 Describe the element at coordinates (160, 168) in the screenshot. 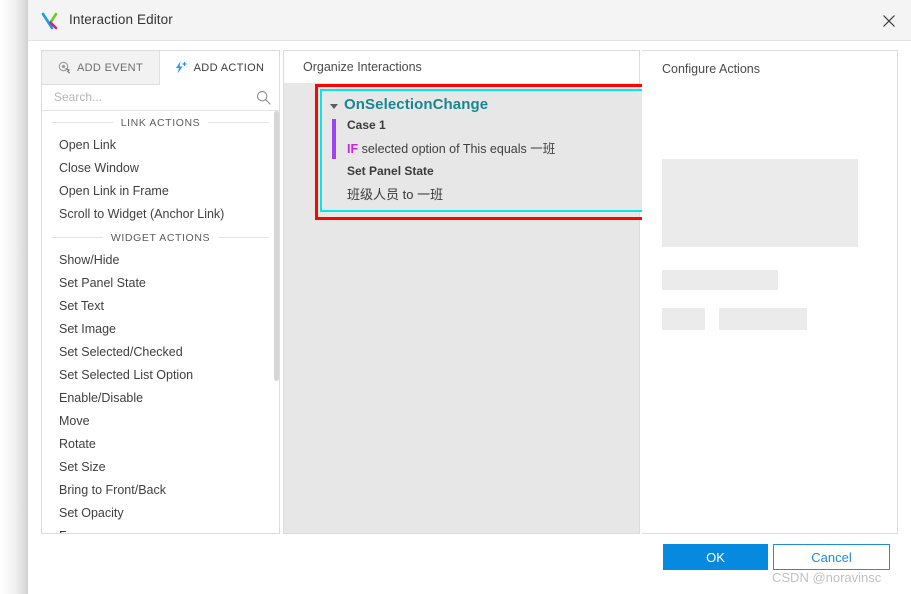

I see `action-close-window: Close Window` at that location.